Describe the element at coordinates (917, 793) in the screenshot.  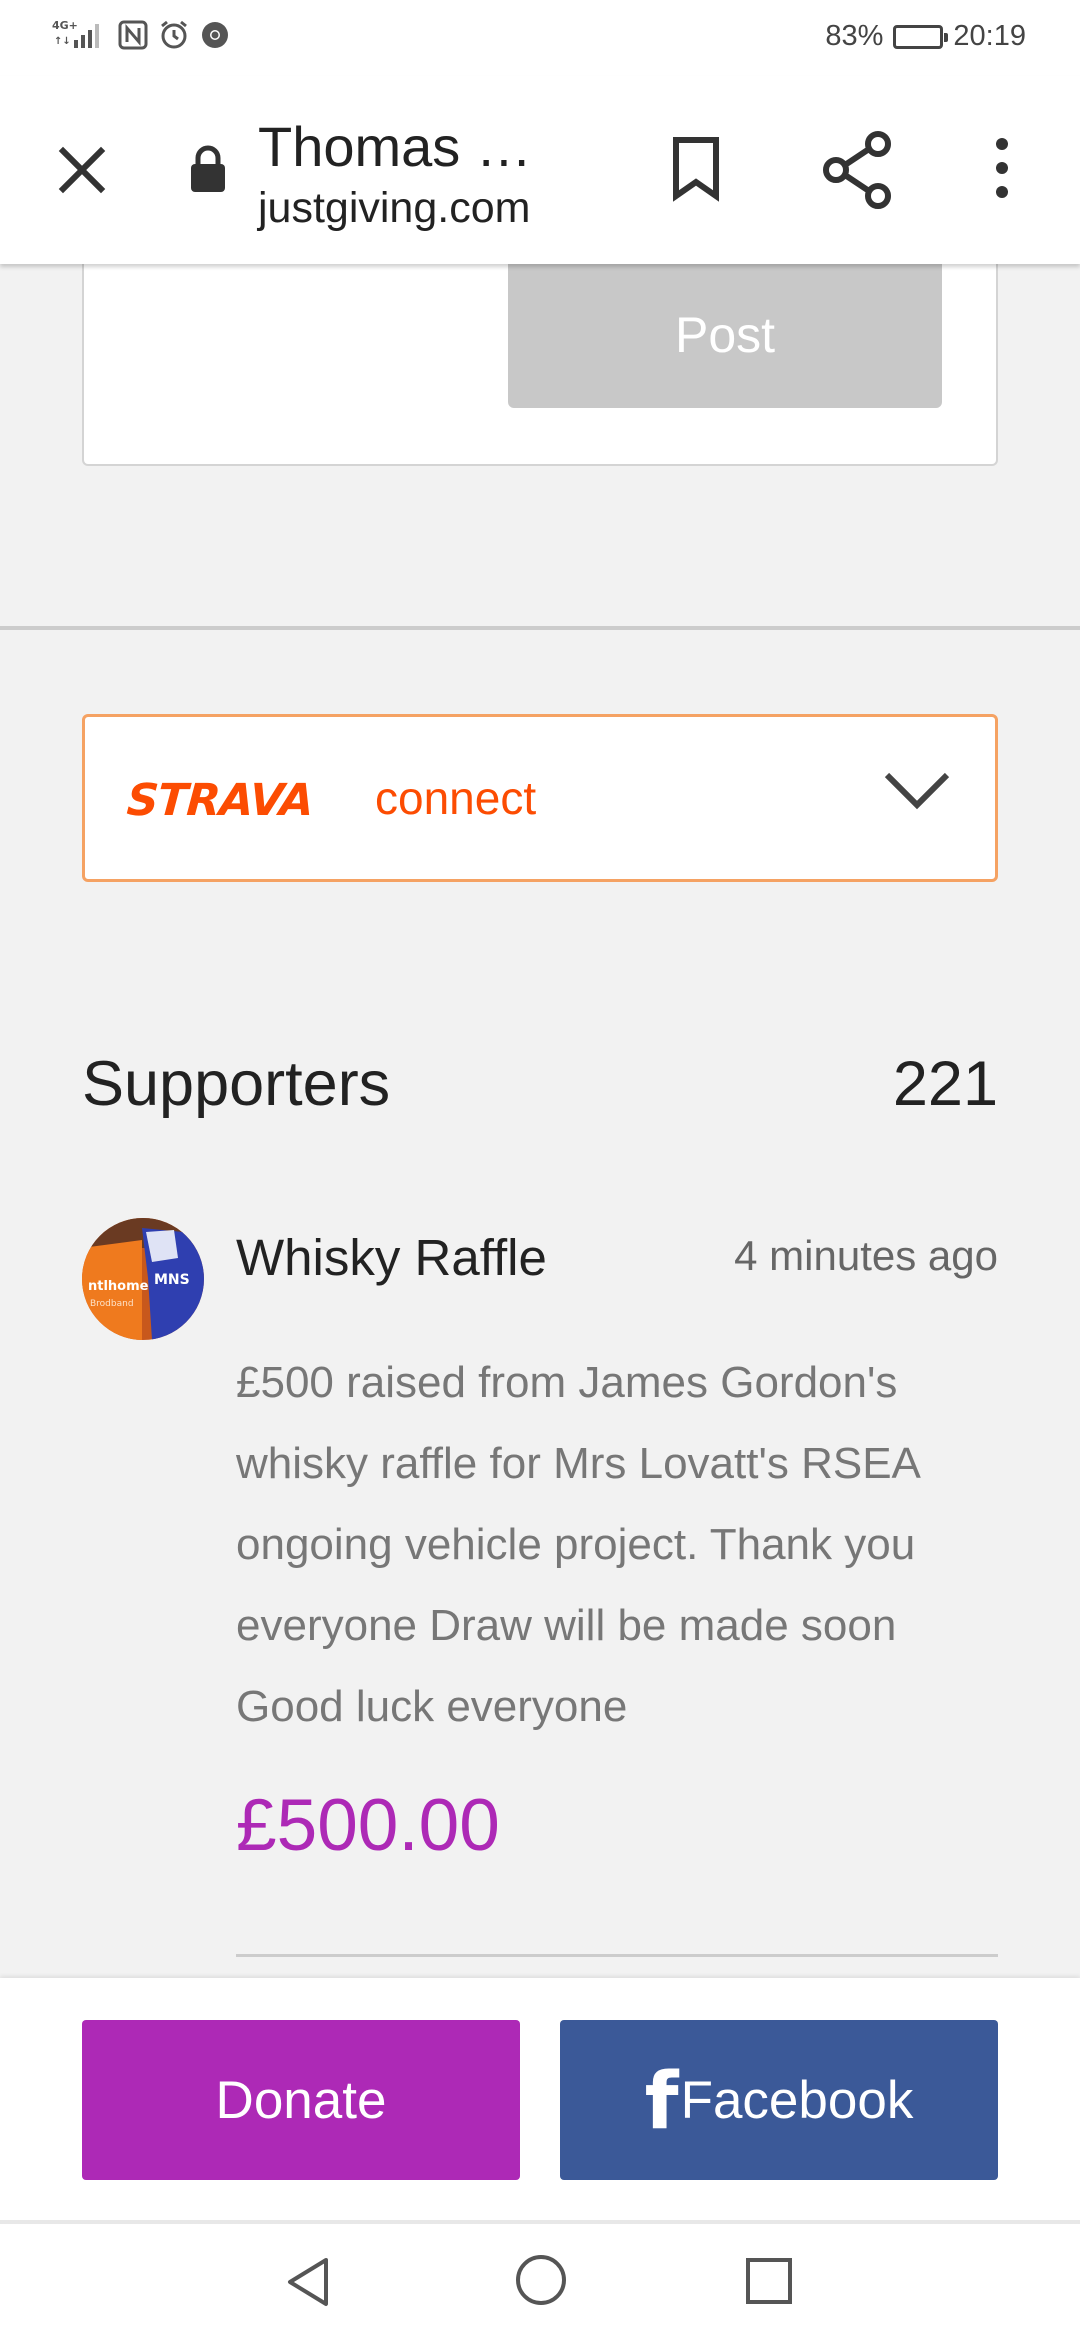
I see `chevron-down-icon` at that location.